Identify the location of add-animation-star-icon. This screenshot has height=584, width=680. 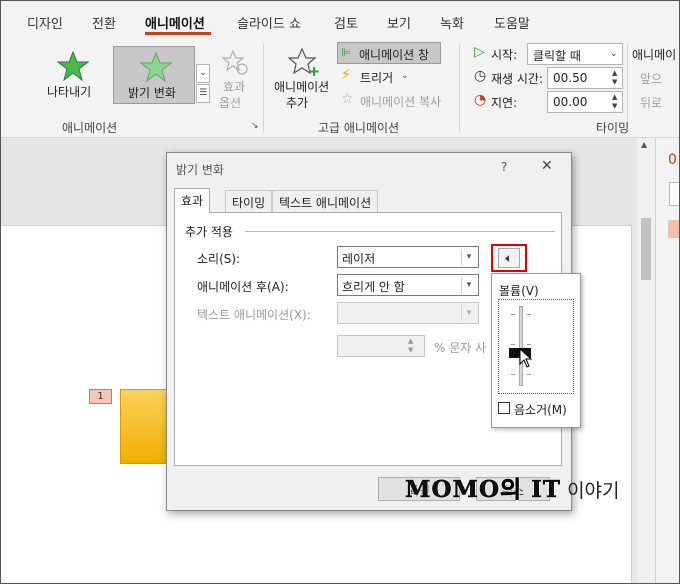
(303, 61).